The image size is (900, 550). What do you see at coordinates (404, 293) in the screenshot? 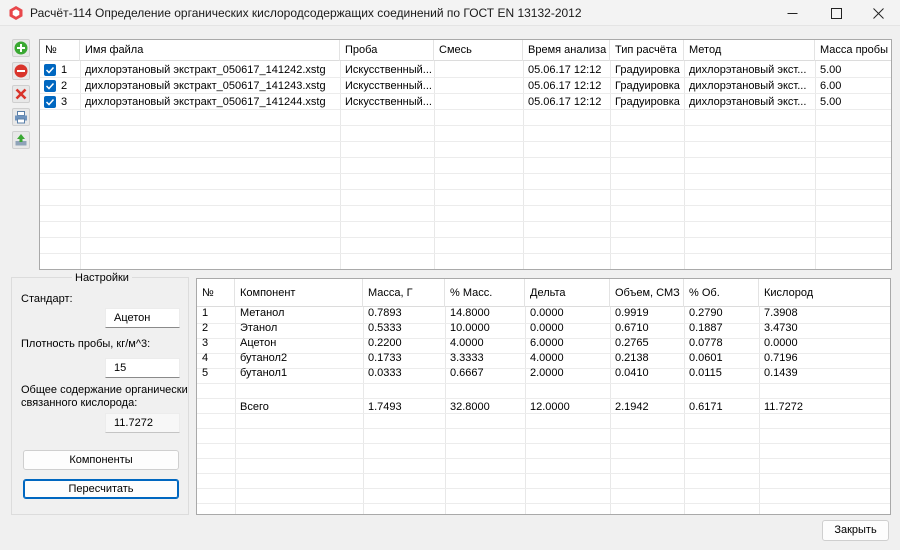
I see `col-mass-g: Масса, Г` at bounding box center [404, 293].